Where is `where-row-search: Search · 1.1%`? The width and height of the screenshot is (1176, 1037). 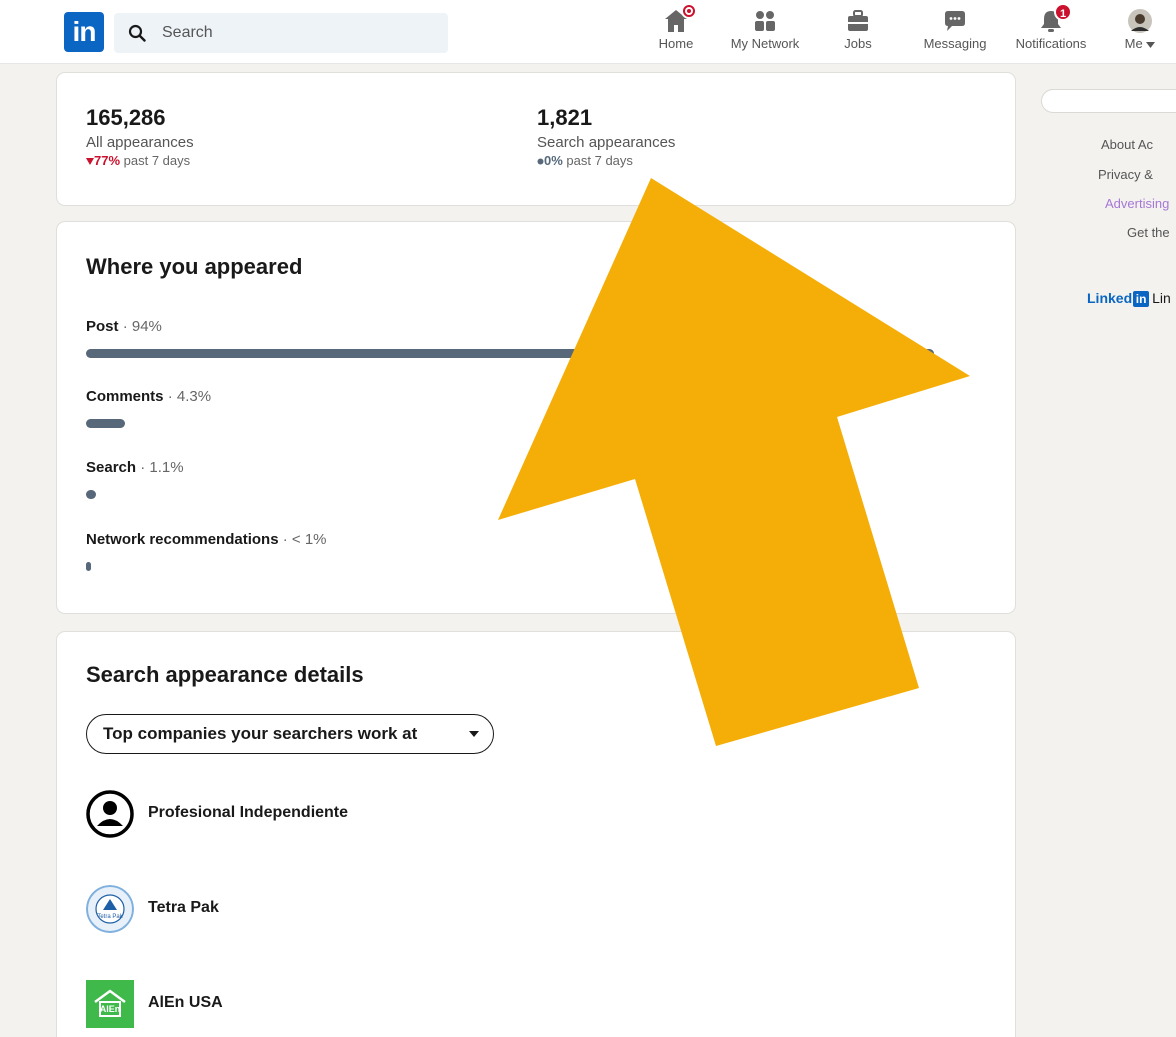 where-row-search: Search · 1.1% is located at coordinates (537, 479).